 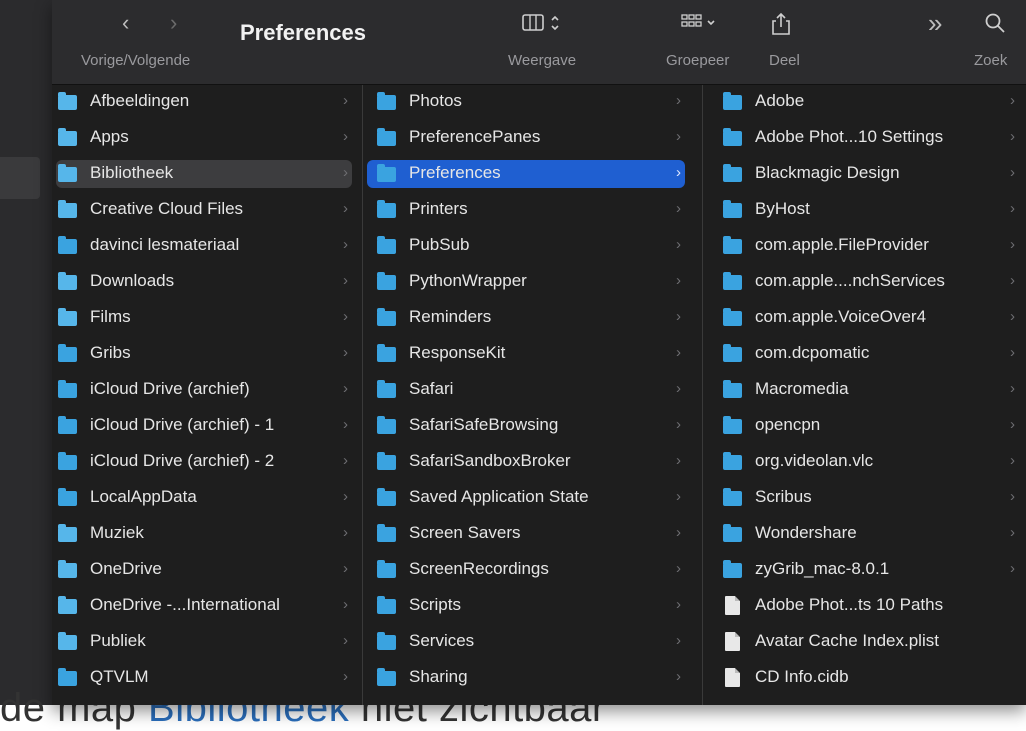 I want to click on list-item: Scripts ›, so click(x=526, y=606).